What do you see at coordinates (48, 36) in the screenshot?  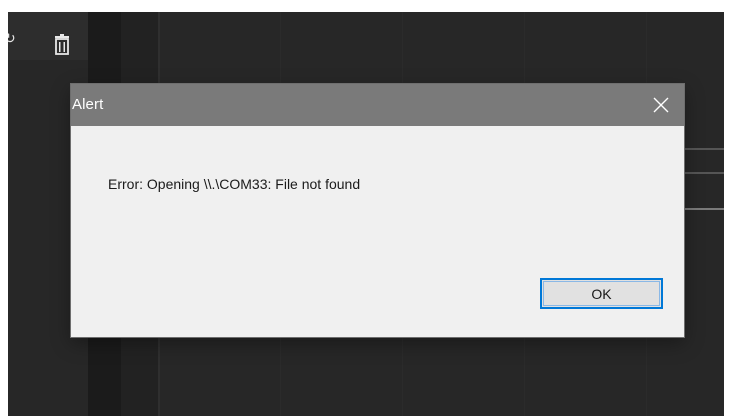 I see `toolbar: ↻` at bounding box center [48, 36].